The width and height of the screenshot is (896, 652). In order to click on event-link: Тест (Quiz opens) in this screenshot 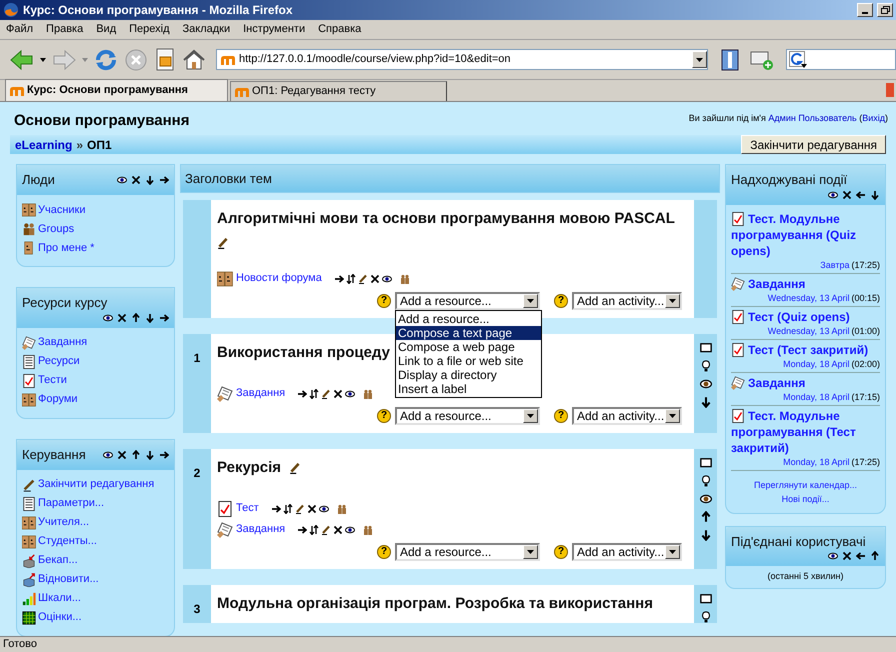, I will do `click(805, 316)`.